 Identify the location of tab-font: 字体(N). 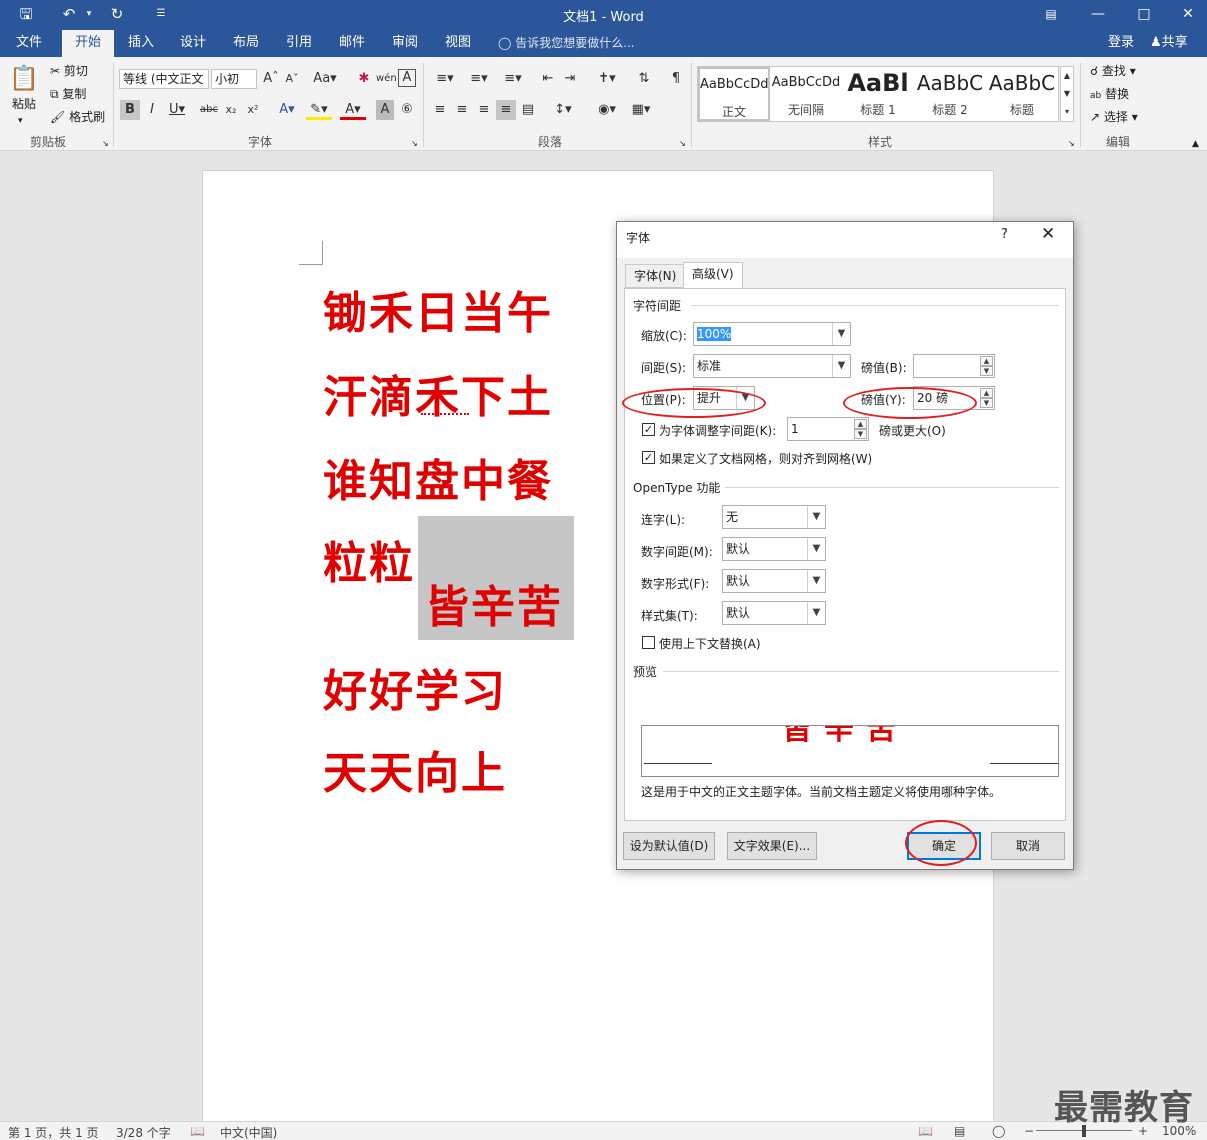
(655, 276).